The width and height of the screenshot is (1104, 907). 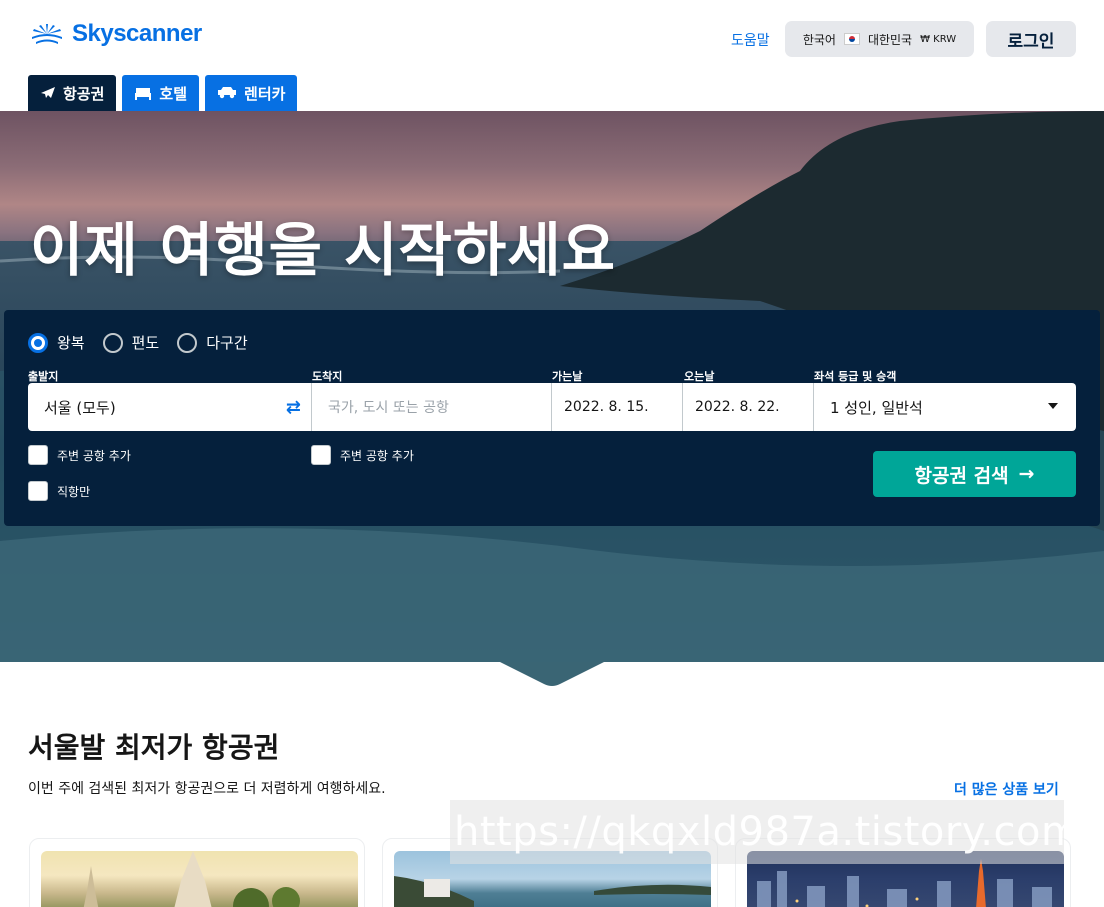 I want to click on region-label: 대한민국, so click(x=890, y=39).